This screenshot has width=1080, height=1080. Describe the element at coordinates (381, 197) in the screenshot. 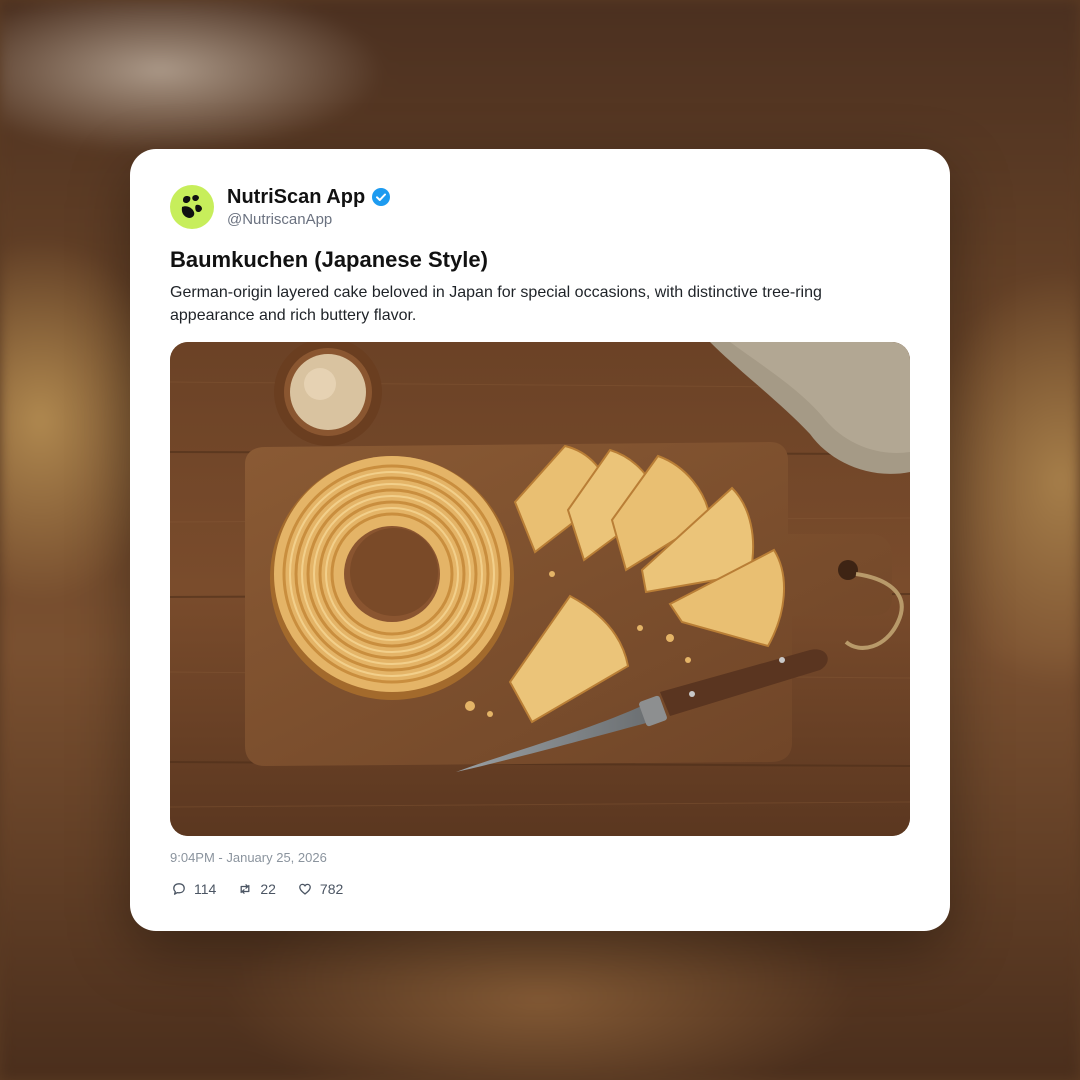

I see `verified-badge-icon` at that location.